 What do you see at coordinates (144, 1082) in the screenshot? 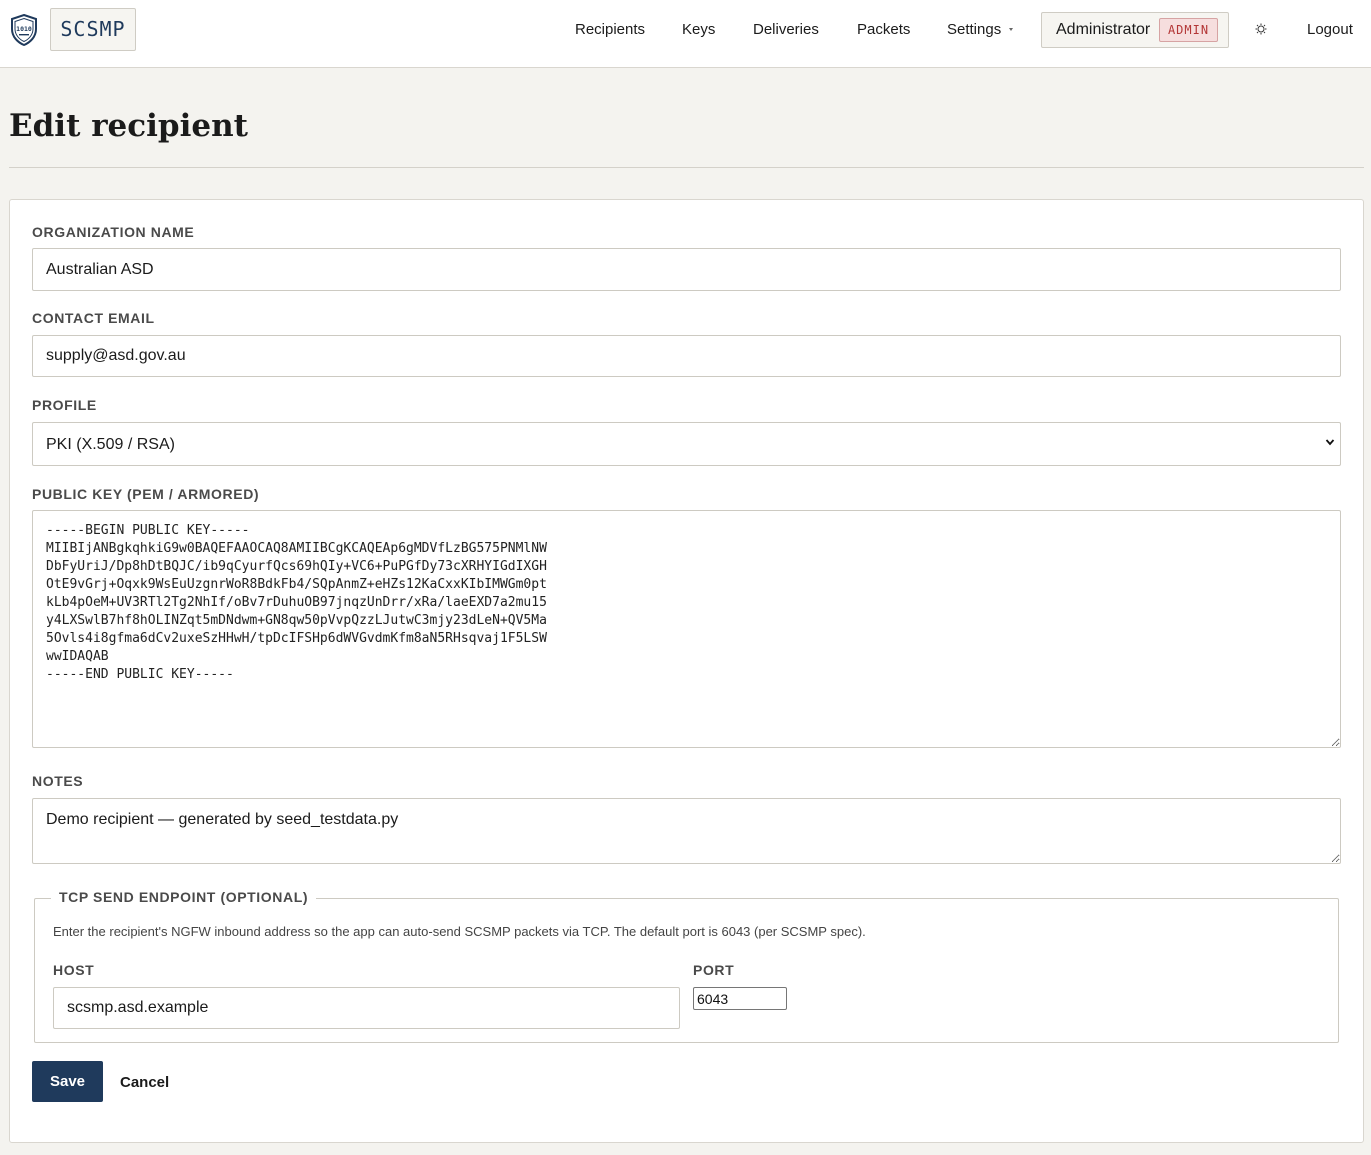
I see `cancel-link: Cancel` at bounding box center [144, 1082].